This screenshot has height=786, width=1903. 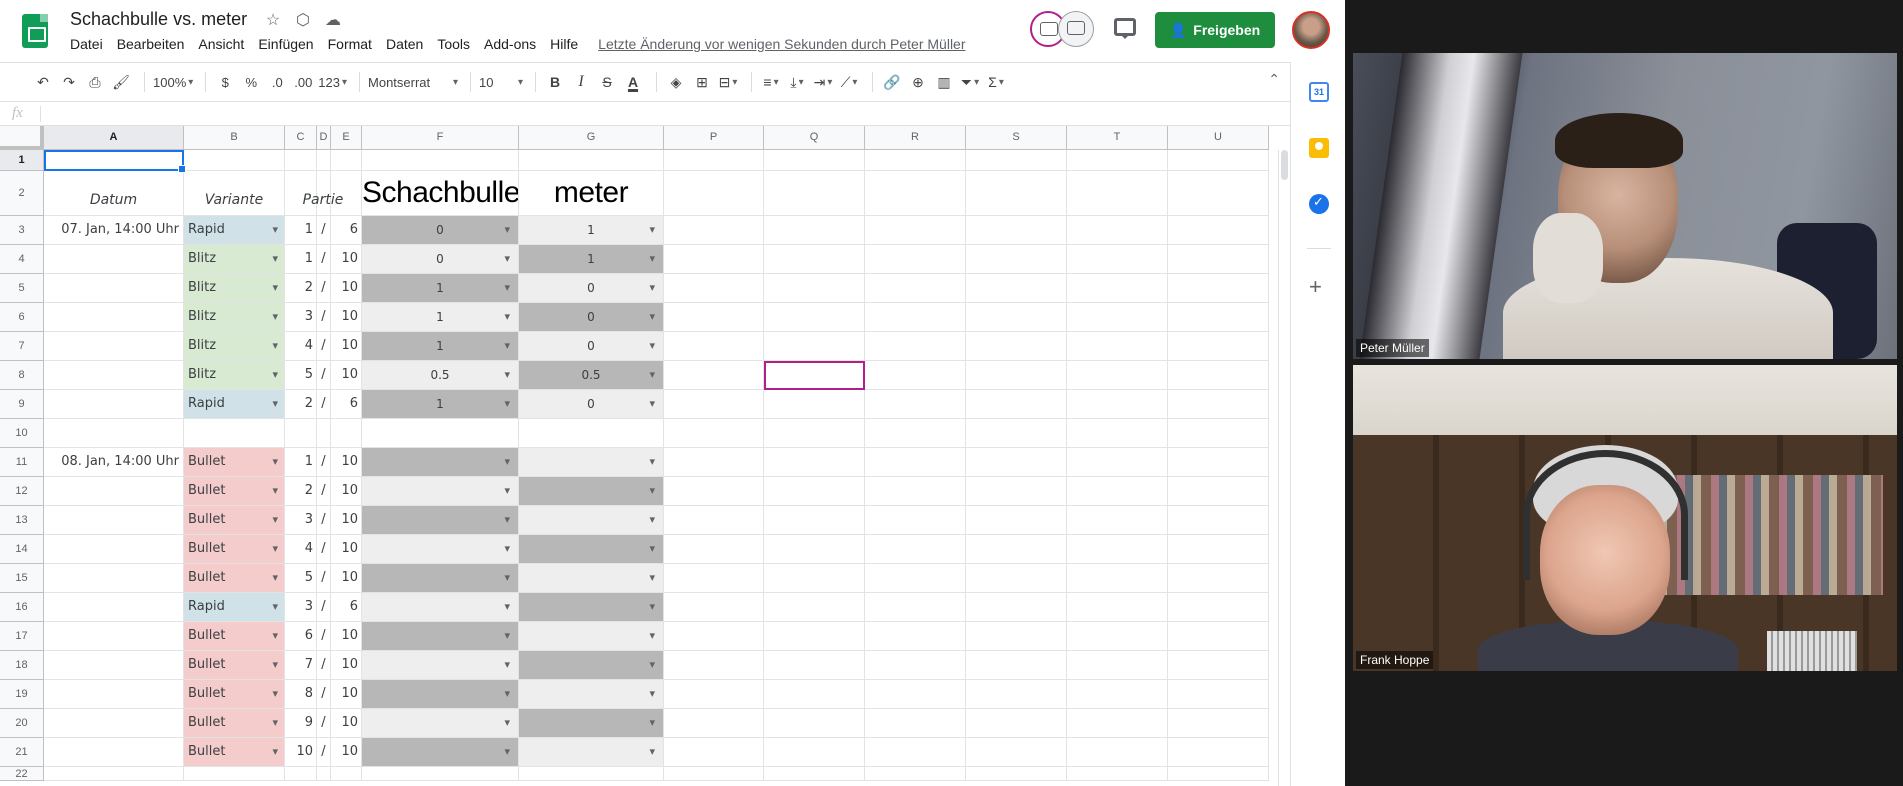 I want to click on increase-decimal-button: .00, so click(x=303, y=82).